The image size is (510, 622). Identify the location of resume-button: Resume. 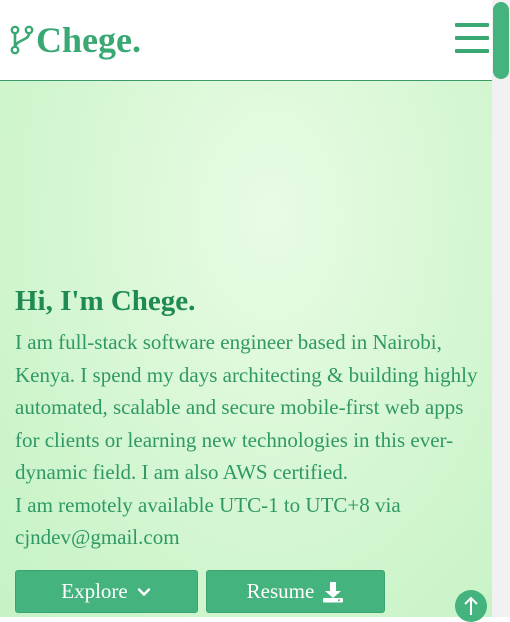
(295, 591).